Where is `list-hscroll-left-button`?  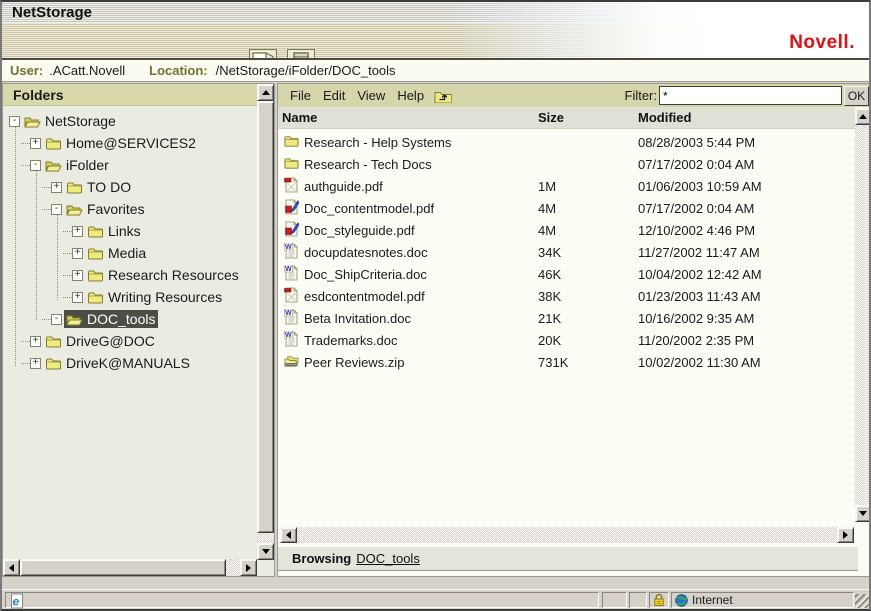
list-hscroll-left-button is located at coordinates (288, 535).